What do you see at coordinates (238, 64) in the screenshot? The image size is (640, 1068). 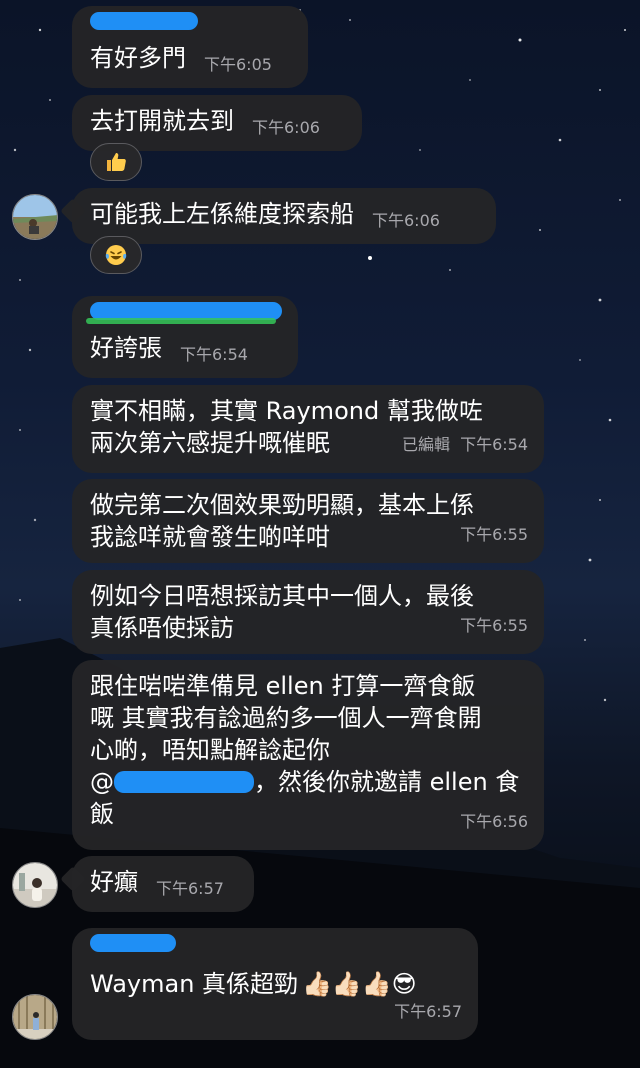 I see `message-time: 下午6:05` at bounding box center [238, 64].